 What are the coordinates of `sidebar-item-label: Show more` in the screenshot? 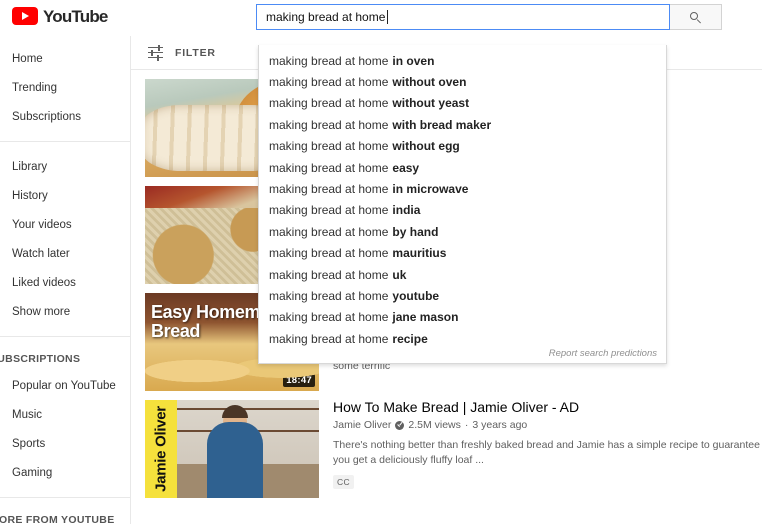 It's located at (41, 311).